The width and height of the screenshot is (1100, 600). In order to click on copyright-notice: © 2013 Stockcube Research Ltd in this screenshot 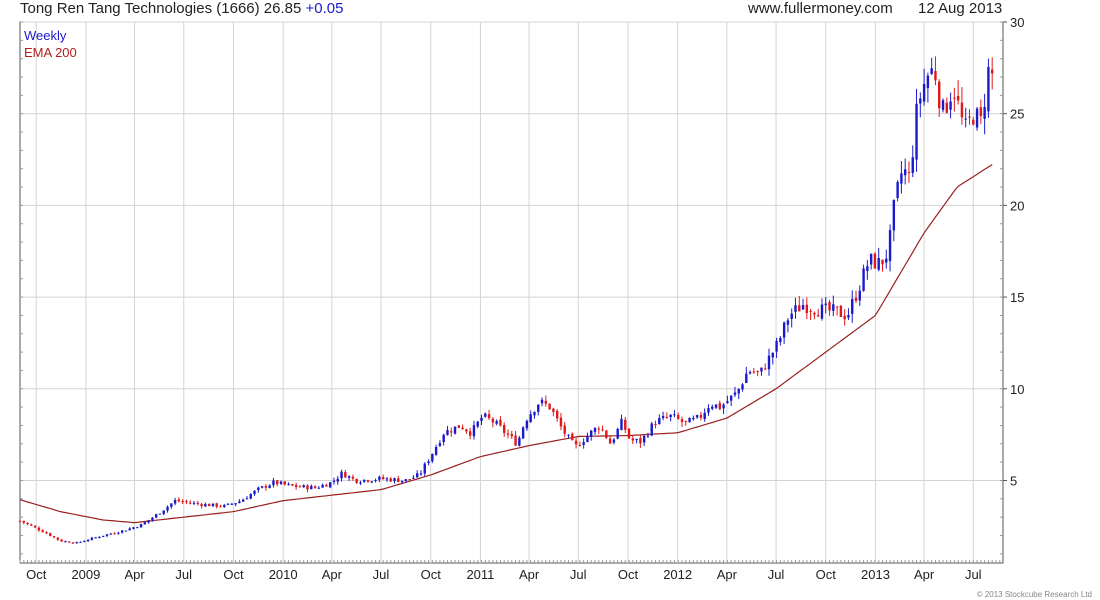, I will do `click(1034, 594)`.